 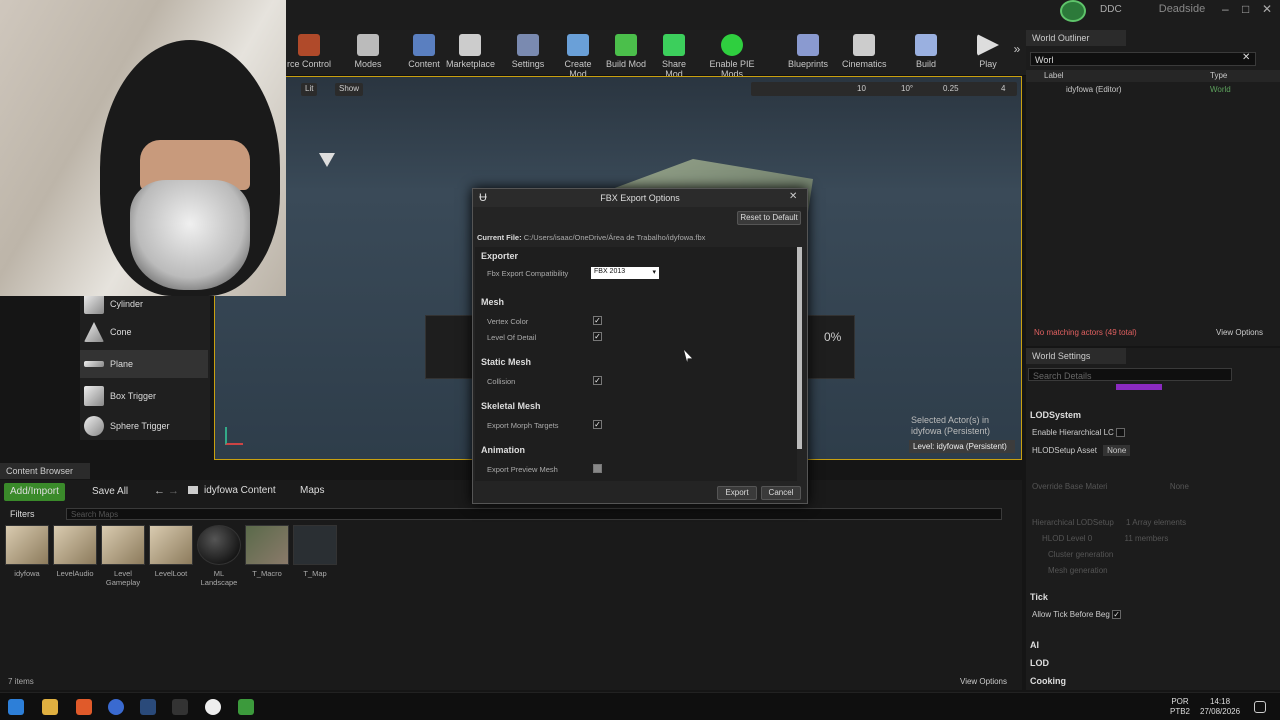 I want to click on blueprints-button: Blueprints, so click(x=808, y=53).